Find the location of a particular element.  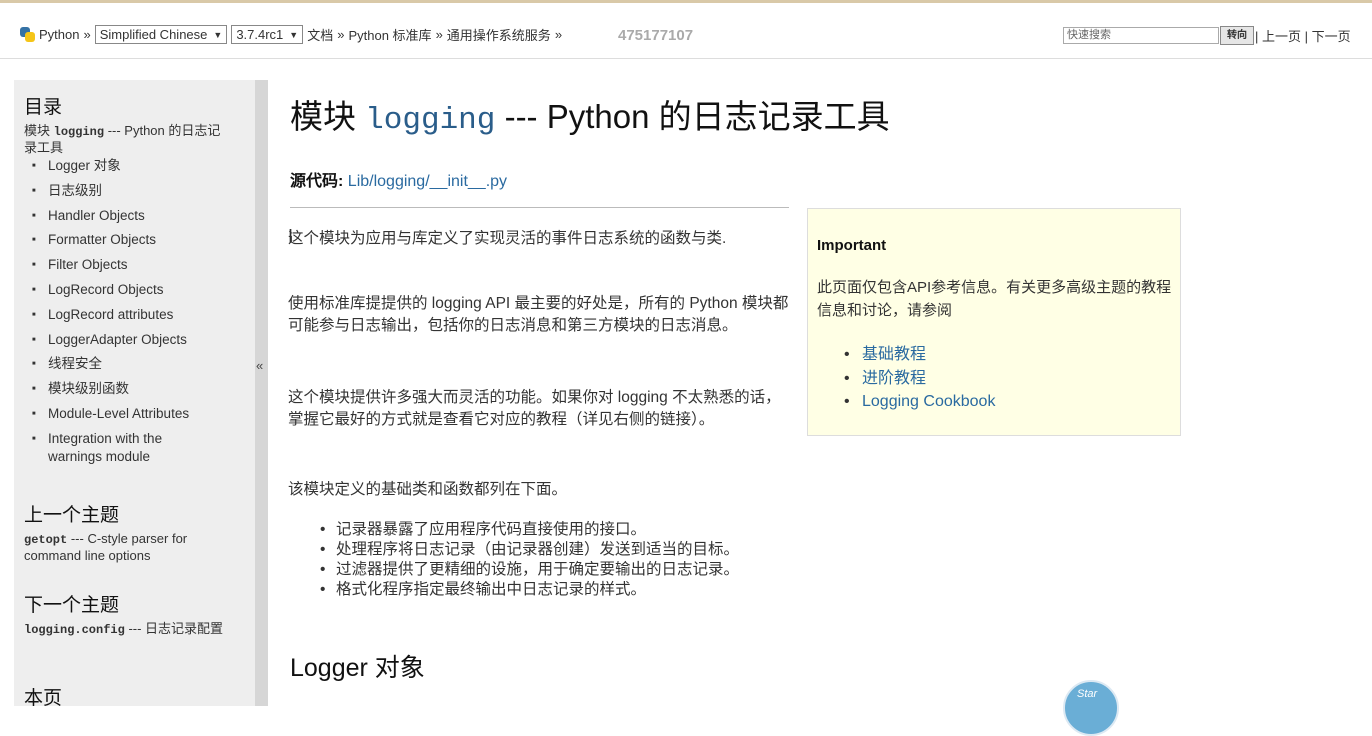

toc-item-warnings-integration: Integration with the warnings module is located at coordinates (120, 448).